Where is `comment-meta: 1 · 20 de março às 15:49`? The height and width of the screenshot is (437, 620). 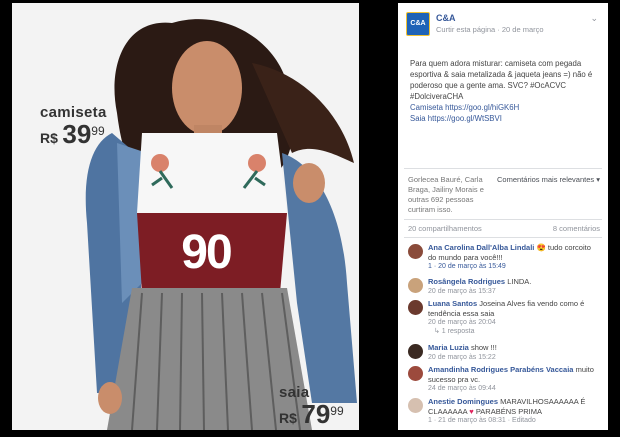
comment-meta: 1 · 20 de março às 15:49 is located at coordinates (514, 266).